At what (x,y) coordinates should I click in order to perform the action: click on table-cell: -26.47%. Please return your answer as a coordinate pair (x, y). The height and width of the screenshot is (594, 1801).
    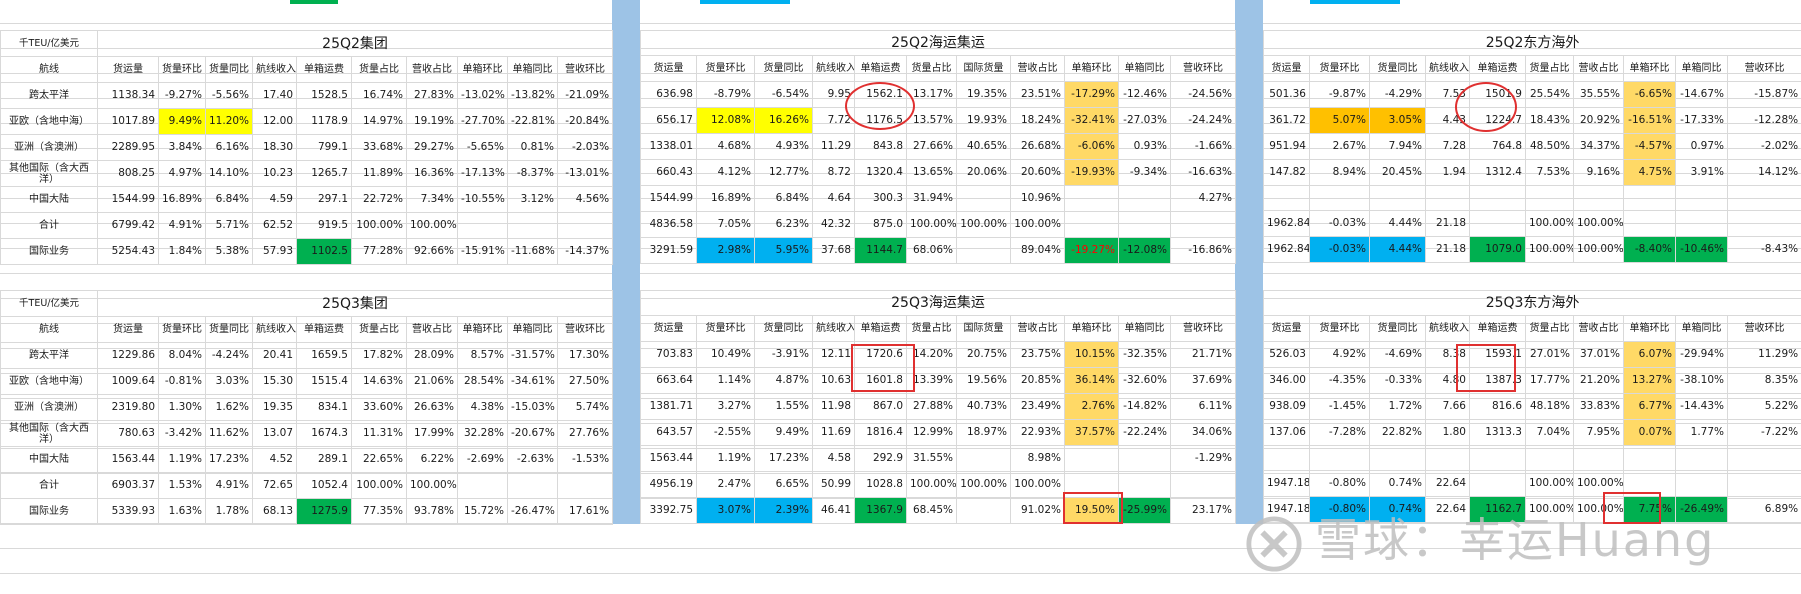
    Looking at the image, I should click on (532, 511).